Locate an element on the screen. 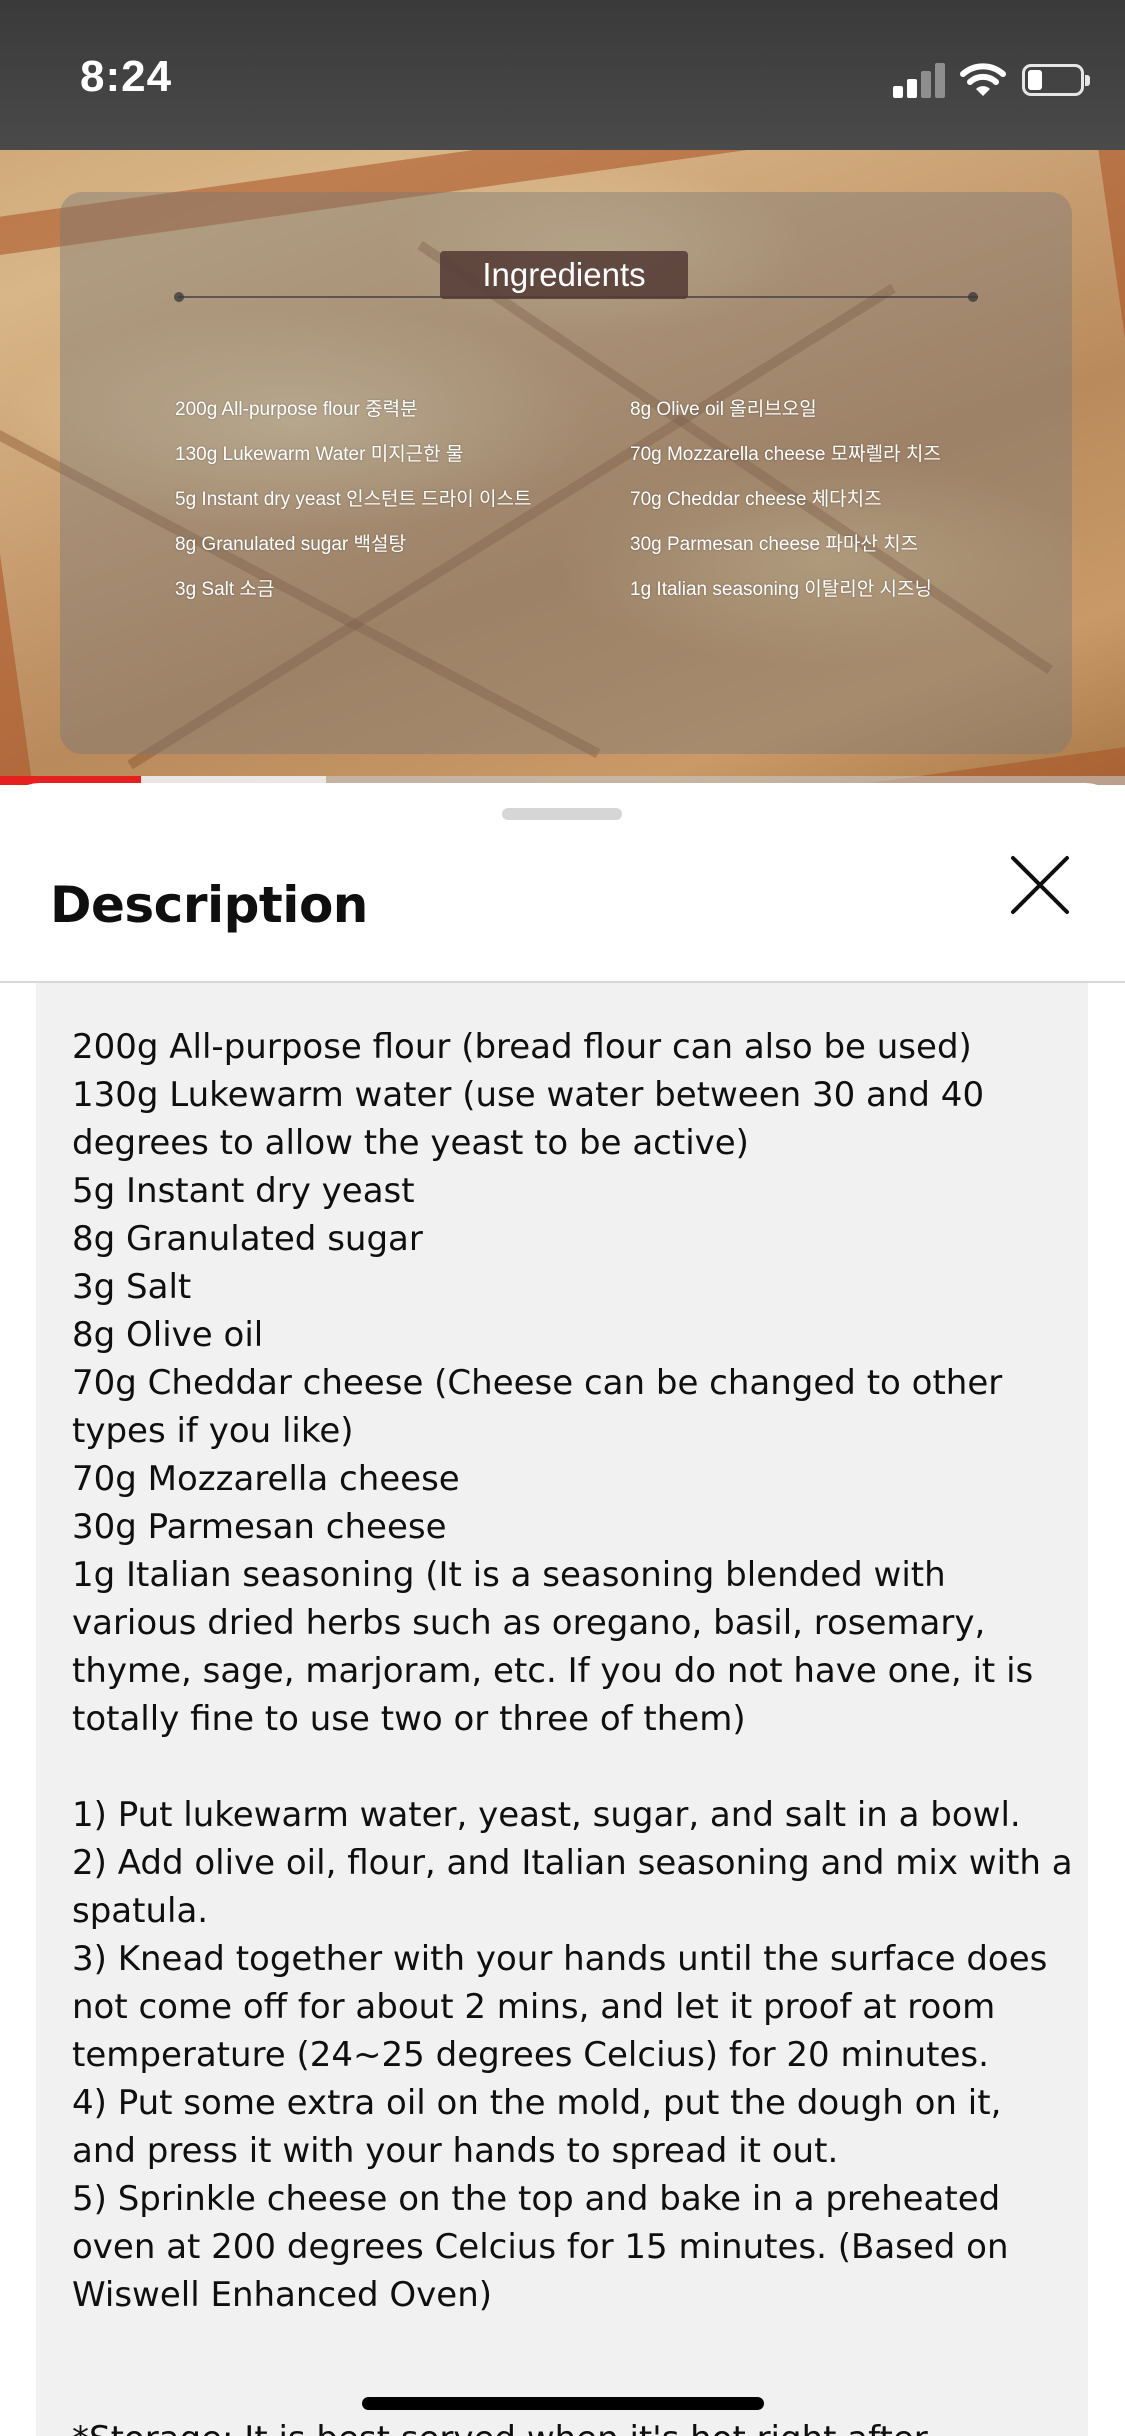  battery-icon is located at coordinates (1056, 80).